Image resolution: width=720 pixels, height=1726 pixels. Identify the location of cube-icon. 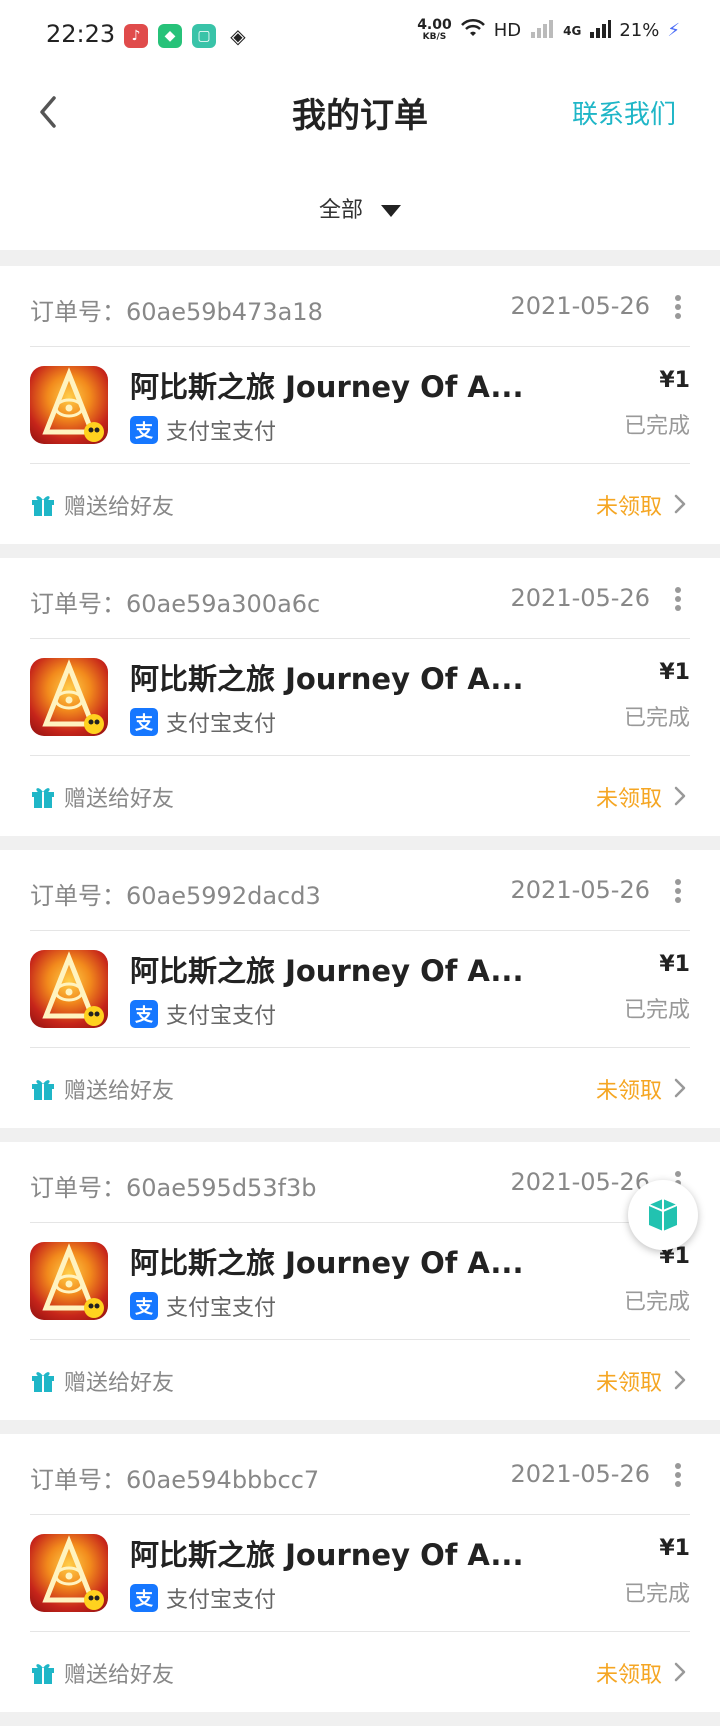
(663, 1215).